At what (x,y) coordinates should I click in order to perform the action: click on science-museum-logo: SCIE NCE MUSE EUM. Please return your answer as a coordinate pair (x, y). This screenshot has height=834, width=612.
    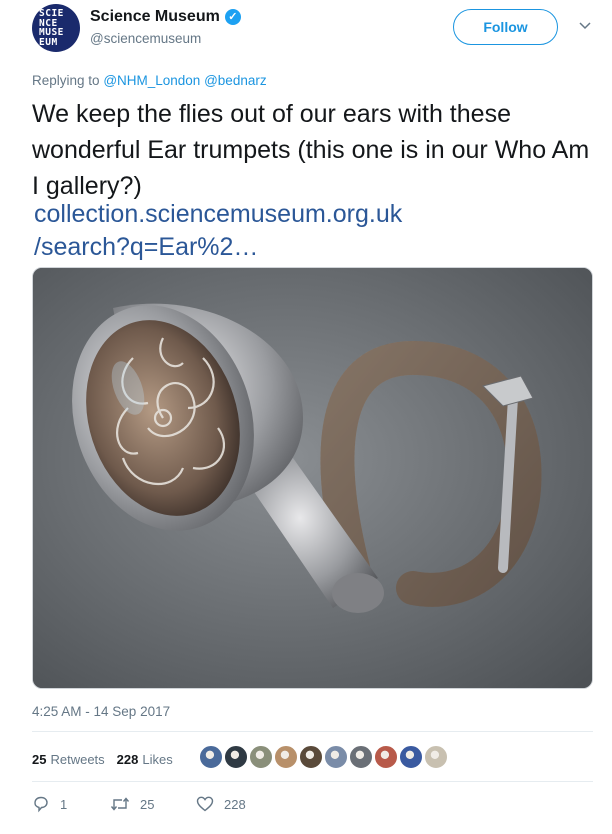
    Looking at the image, I should click on (56, 28).